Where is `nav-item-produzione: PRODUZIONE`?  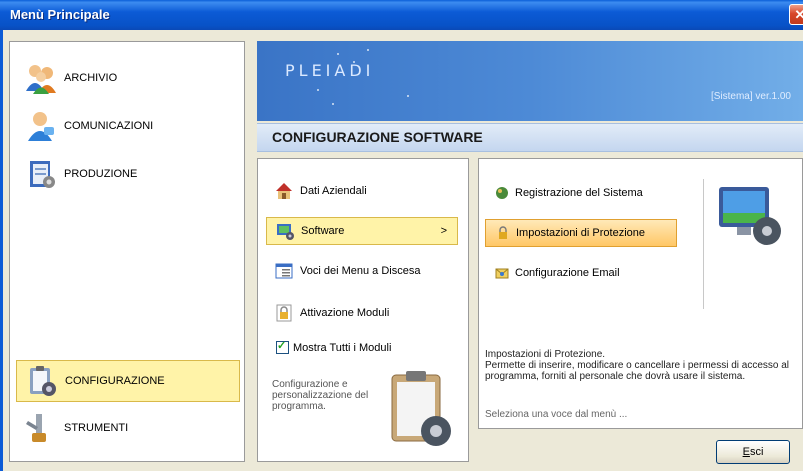
nav-item-produzione: PRODUZIONE is located at coordinates (80, 174).